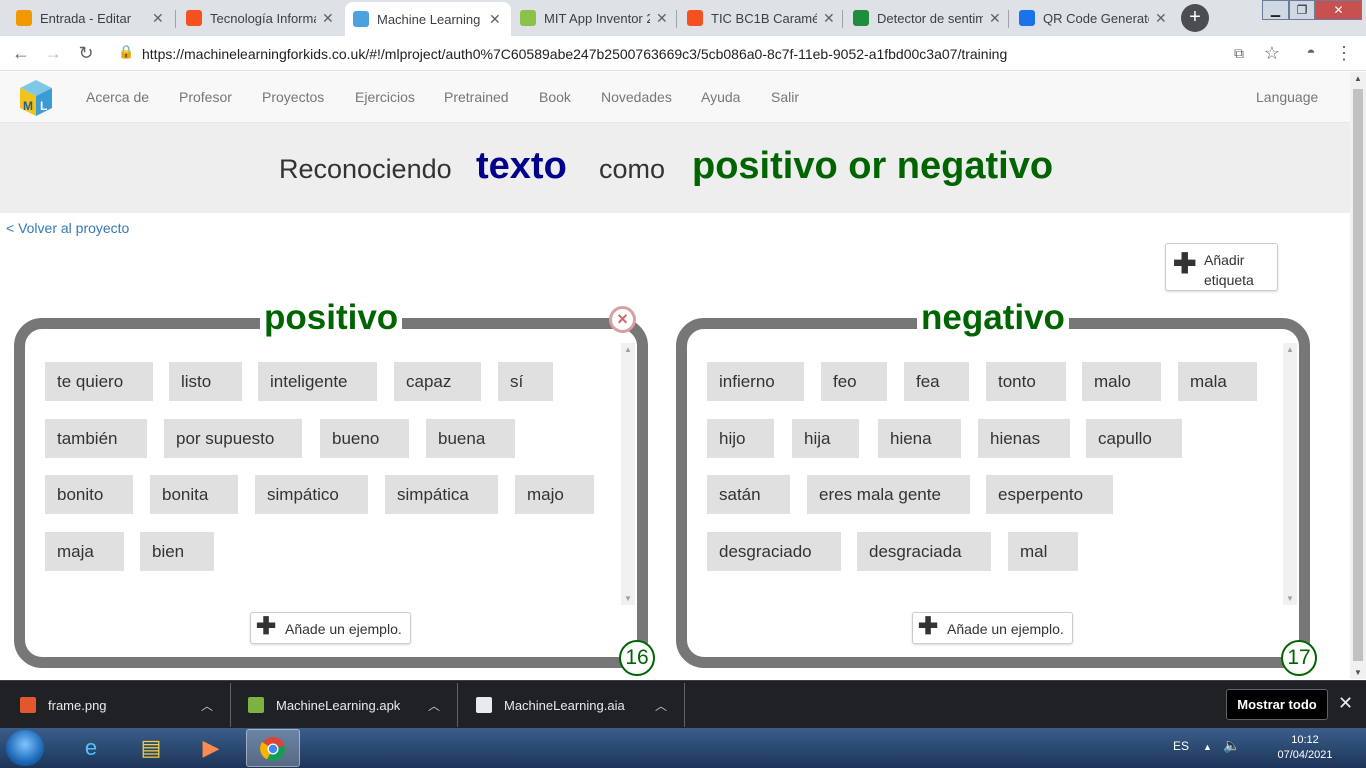 The width and height of the screenshot is (1366, 768). Describe the element at coordinates (117, 97) in the screenshot. I see `nav-about: Acerca de` at that location.